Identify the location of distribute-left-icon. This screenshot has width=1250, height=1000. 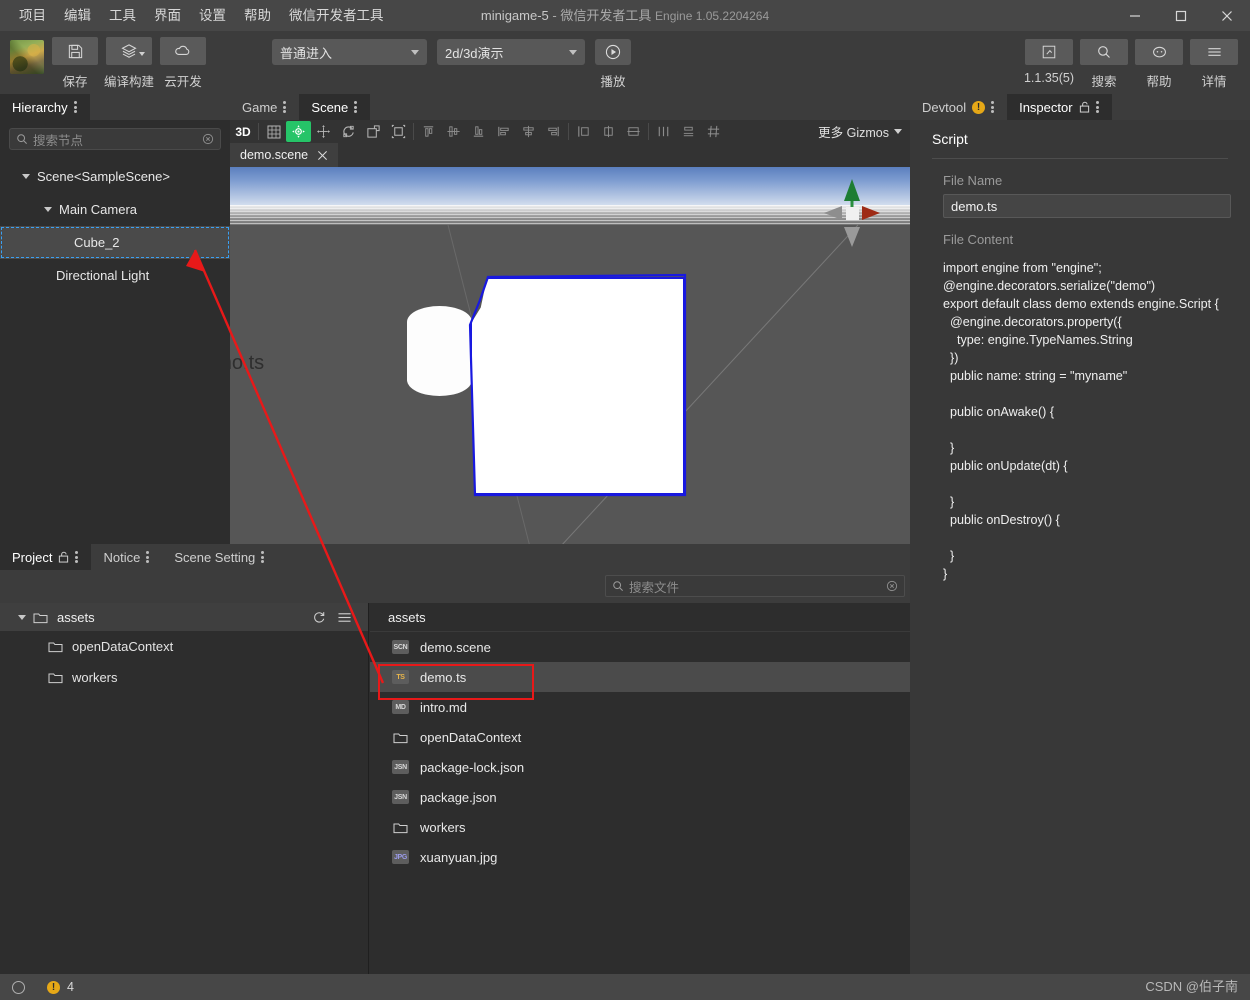
(583, 131).